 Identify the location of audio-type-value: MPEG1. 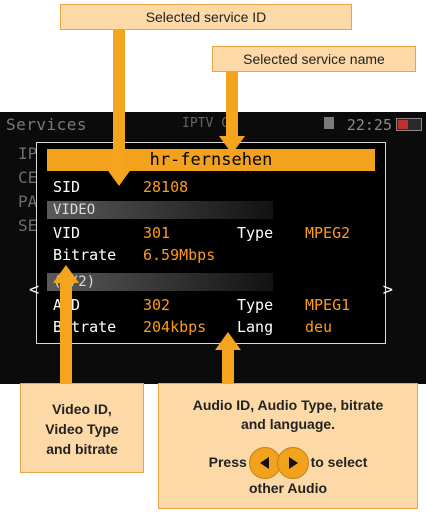
(328, 305).